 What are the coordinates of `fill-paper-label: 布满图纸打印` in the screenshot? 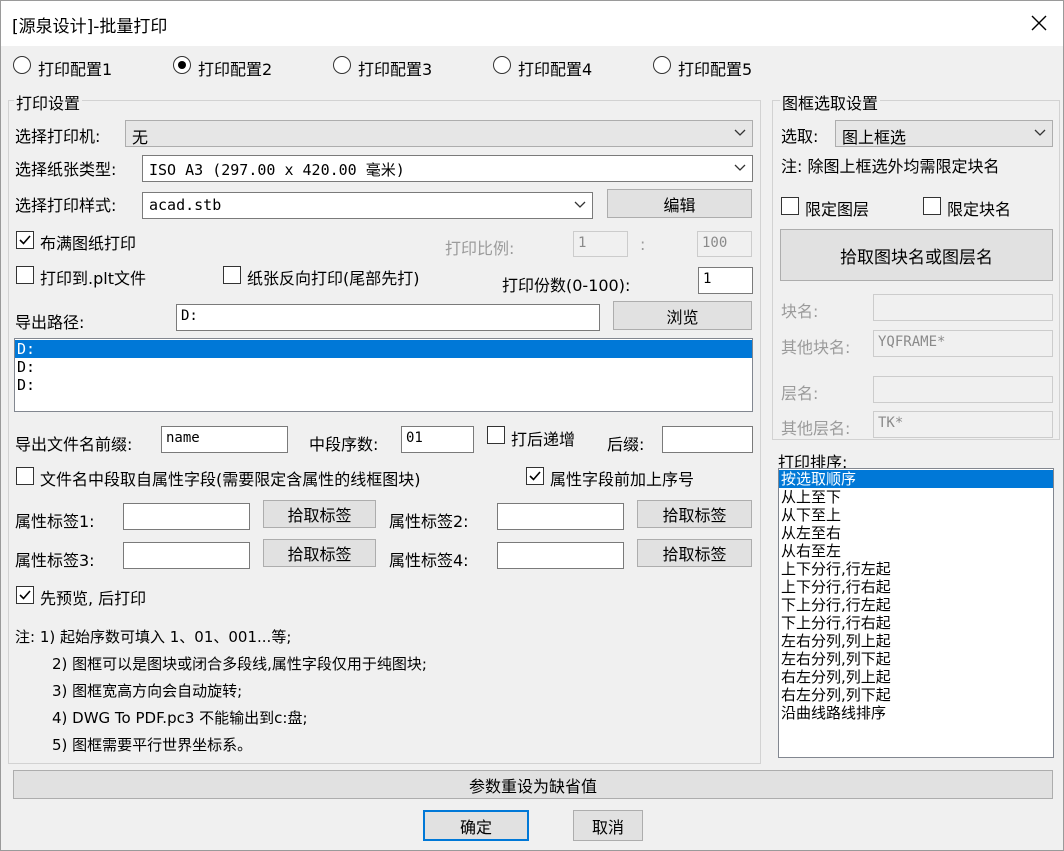 It's located at (88, 242).